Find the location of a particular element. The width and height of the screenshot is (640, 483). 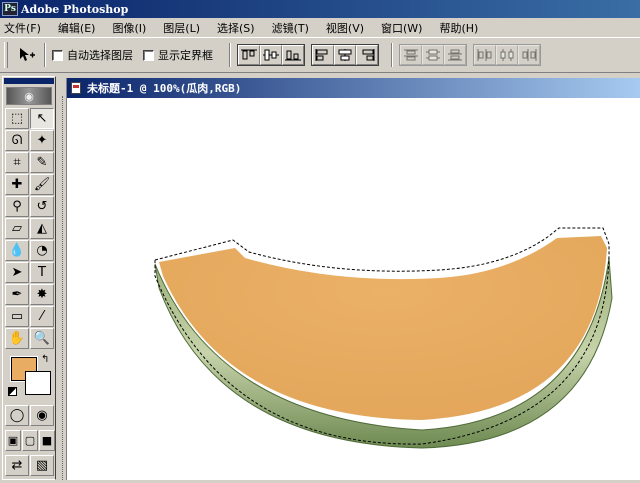

align-right-edges-button is located at coordinates (367, 55).